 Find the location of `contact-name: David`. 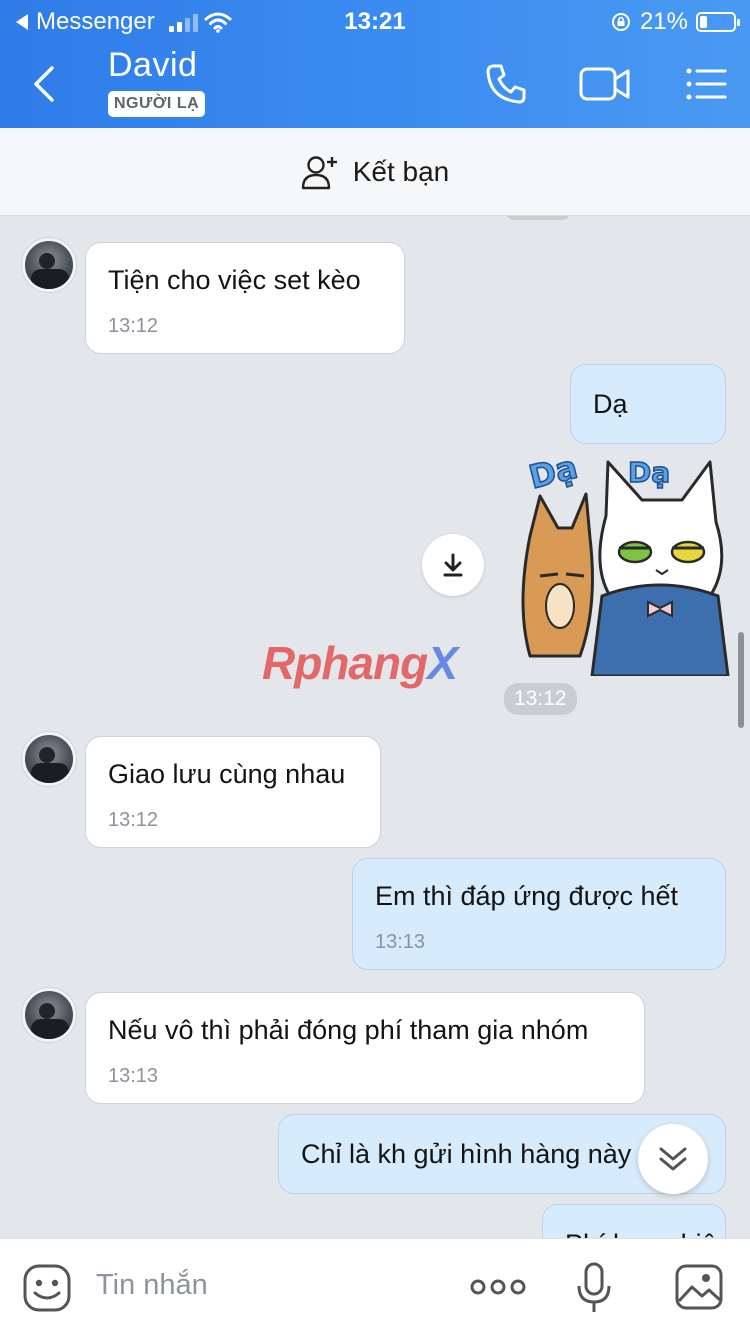

contact-name: David is located at coordinates (152, 65).